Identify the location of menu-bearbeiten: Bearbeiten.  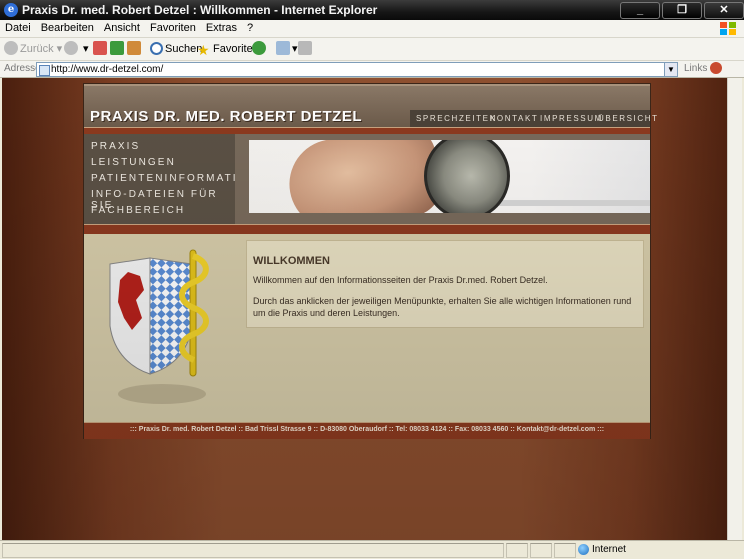
(67, 28).